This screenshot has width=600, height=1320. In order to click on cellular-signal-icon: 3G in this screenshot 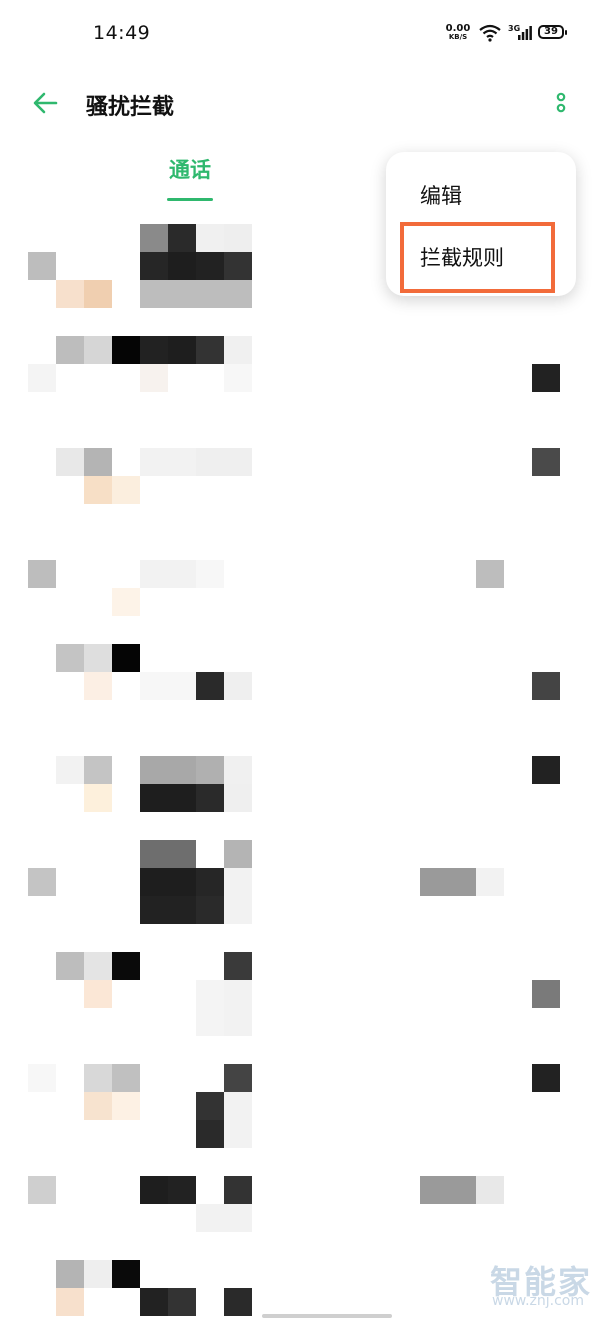, I will do `click(520, 32)`.